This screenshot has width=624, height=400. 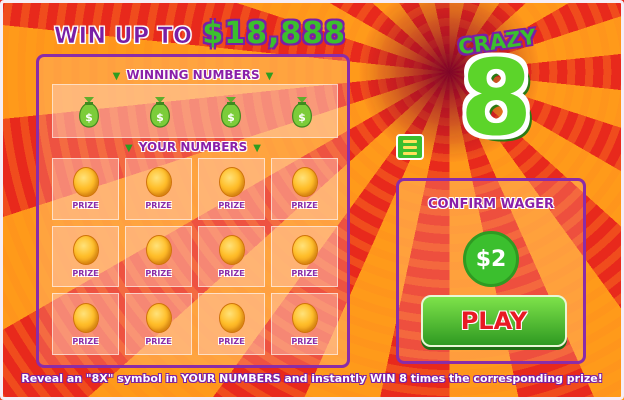 What do you see at coordinates (123, 37) in the screenshot?
I see `header-prefix: WIN UP TO` at bounding box center [123, 37].